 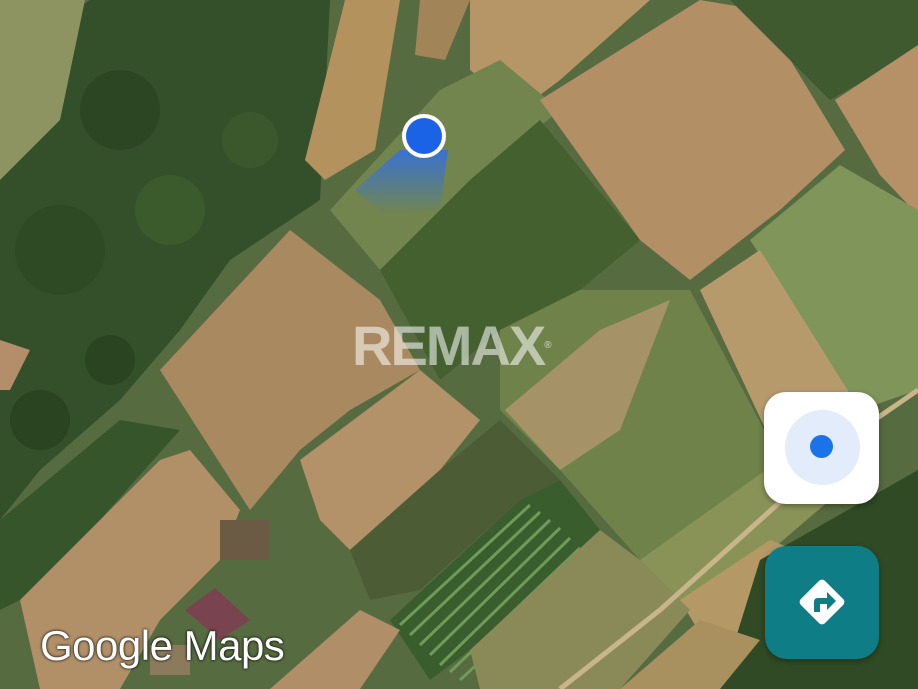 I want to click on directions-button, so click(x=822, y=602).